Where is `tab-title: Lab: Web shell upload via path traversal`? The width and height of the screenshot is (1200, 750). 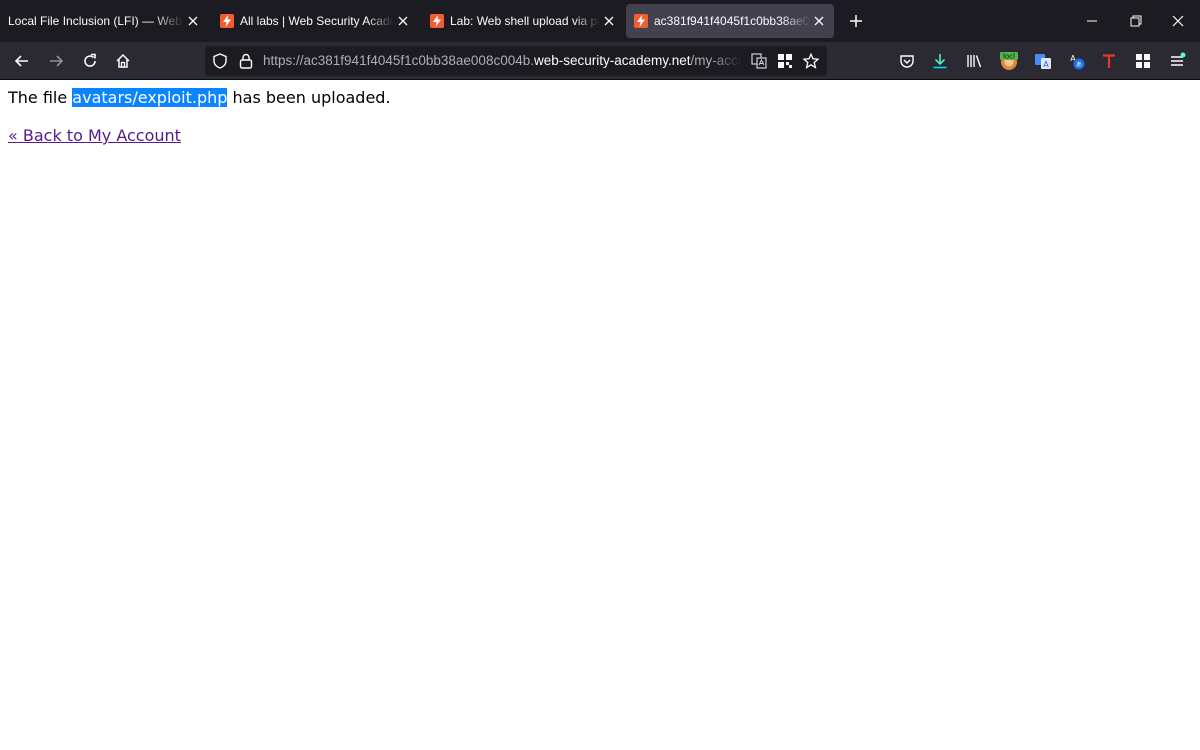
tab-title: Lab: Web shell upload via path traversal is located at coordinates (525, 21).